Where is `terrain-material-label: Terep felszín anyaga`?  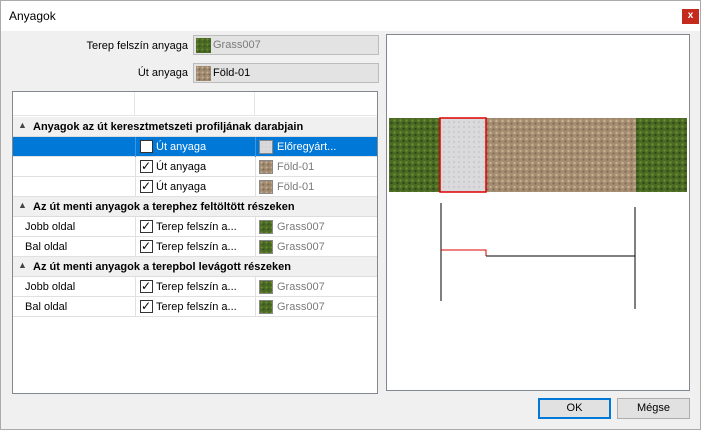 terrain-material-label: Terep felszín anyaga is located at coordinates (137, 46).